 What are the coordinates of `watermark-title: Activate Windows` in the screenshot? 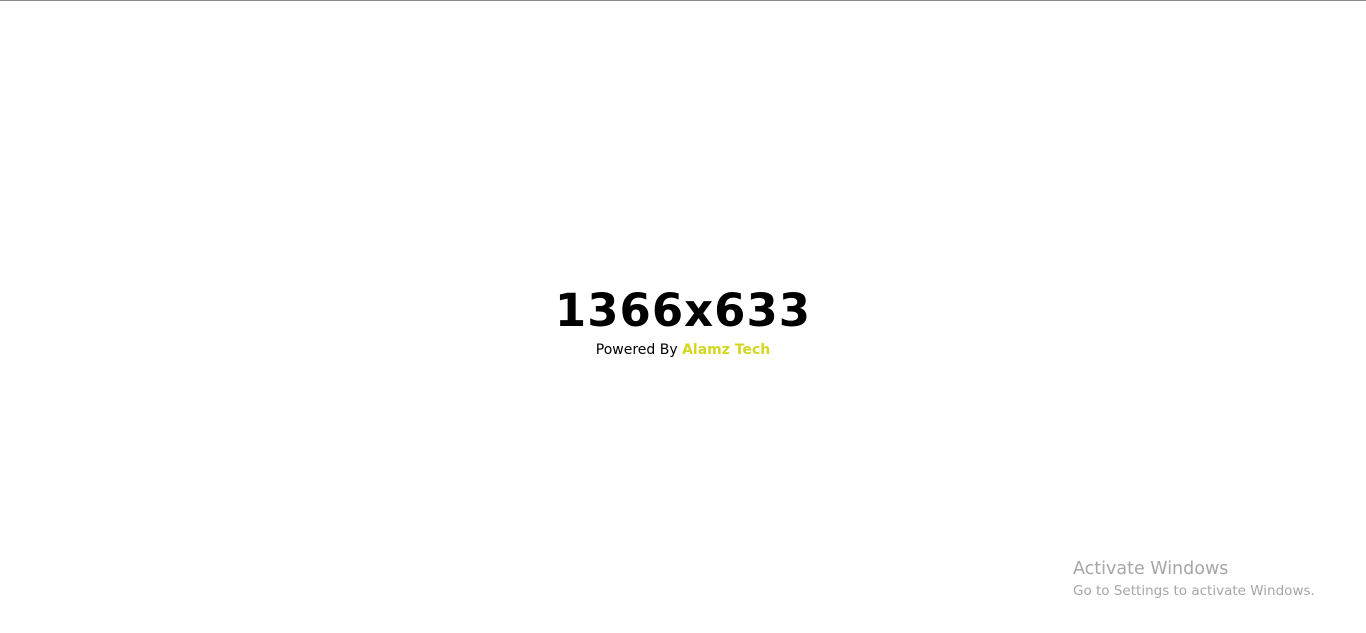 It's located at (1151, 569).